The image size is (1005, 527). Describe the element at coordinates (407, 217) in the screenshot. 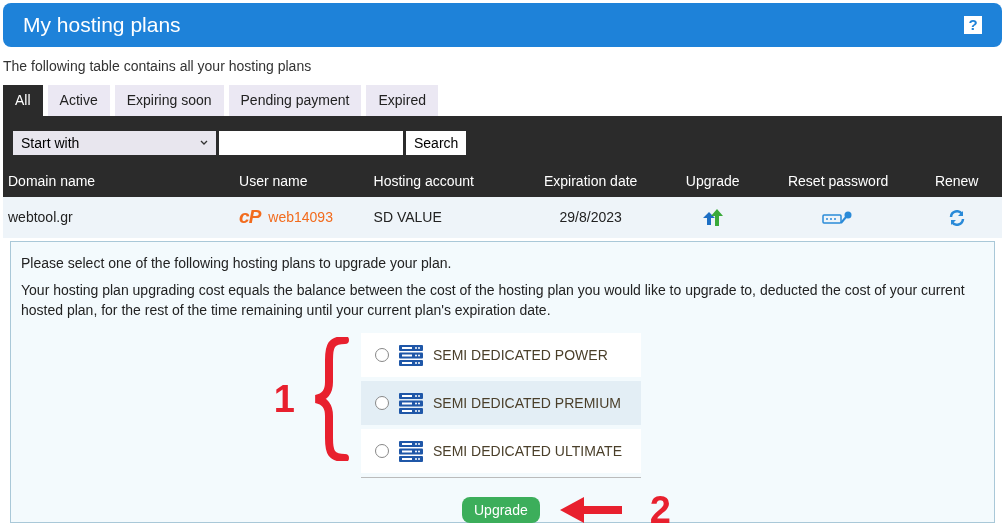

I see `table-cell-text: SD VALUE` at that location.